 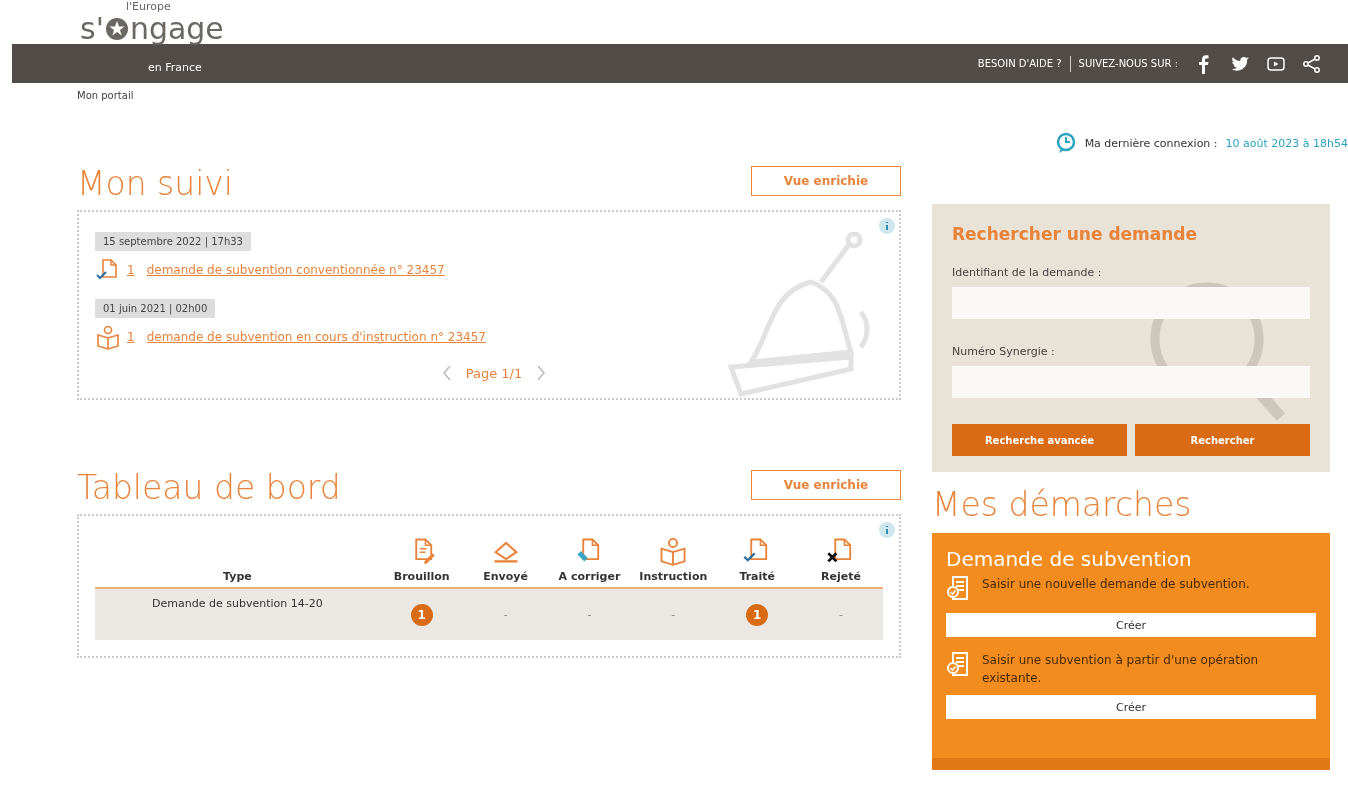 I want to click on date-label: 01 juin 2021 | 02h00, so click(x=155, y=308).